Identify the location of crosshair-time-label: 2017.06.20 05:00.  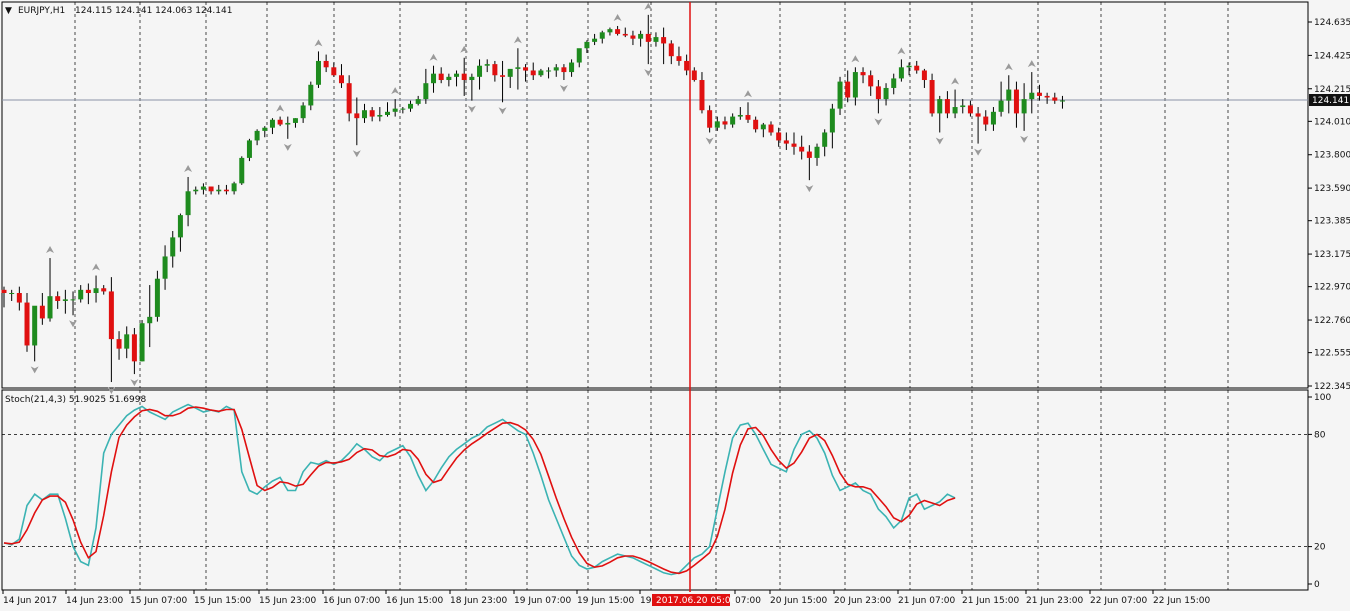
(696, 601).